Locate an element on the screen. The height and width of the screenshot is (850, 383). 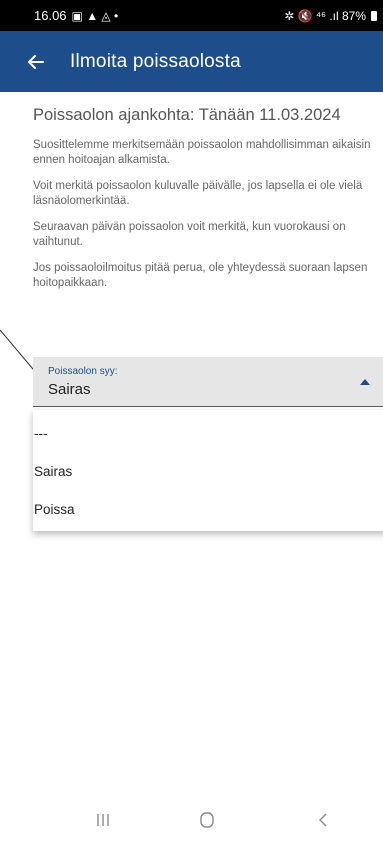
app-bar: Ilmoita poissaolosta is located at coordinates (191, 61).